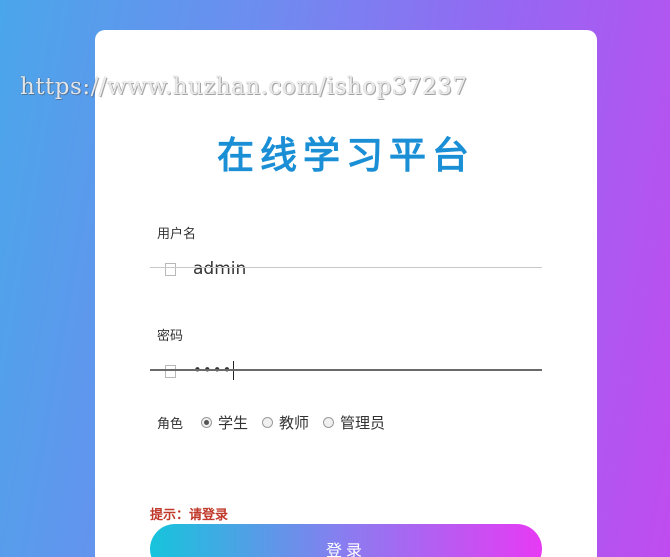 The width and height of the screenshot is (670, 557). What do you see at coordinates (189, 515) in the screenshot?
I see `login-hint: 提示：请登录` at bounding box center [189, 515].